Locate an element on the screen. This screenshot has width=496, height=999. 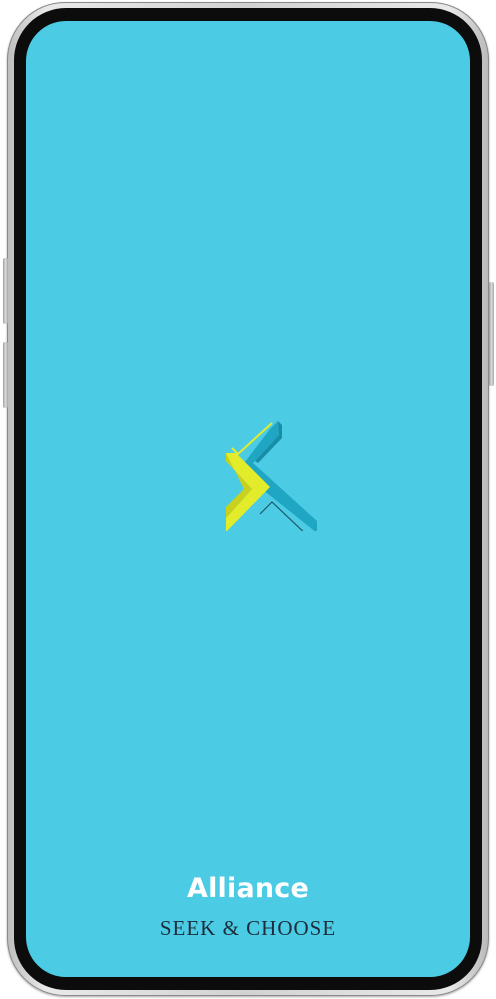
brand-name: Alliance is located at coordinates (248, 888).